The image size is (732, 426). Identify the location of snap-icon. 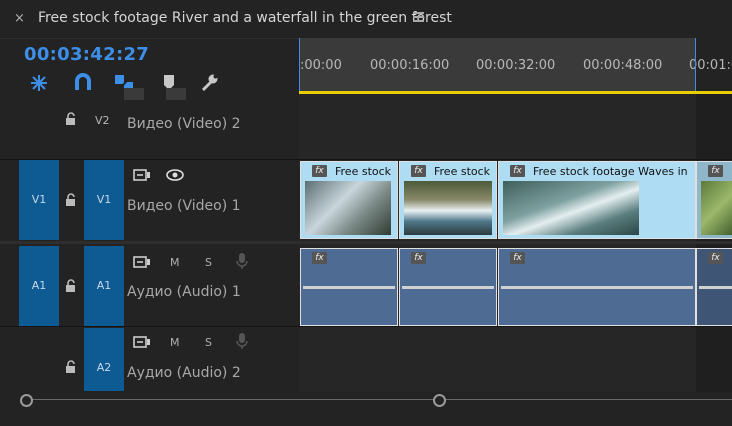
(39, 83).